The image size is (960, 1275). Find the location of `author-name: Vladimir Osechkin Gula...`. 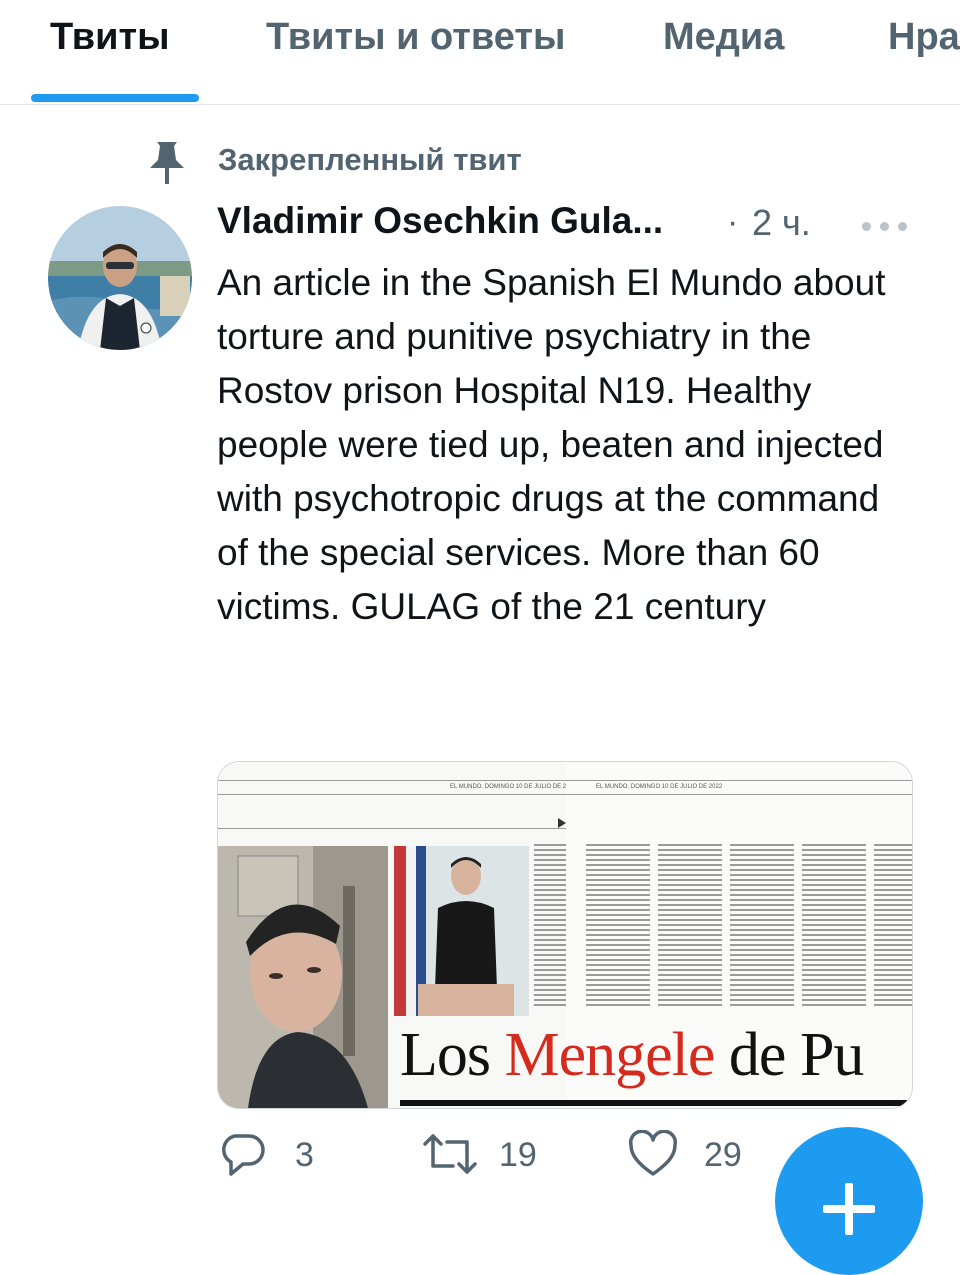

author-name: Vladimir Osechkin Gula... is located at coordinates (440, 221).